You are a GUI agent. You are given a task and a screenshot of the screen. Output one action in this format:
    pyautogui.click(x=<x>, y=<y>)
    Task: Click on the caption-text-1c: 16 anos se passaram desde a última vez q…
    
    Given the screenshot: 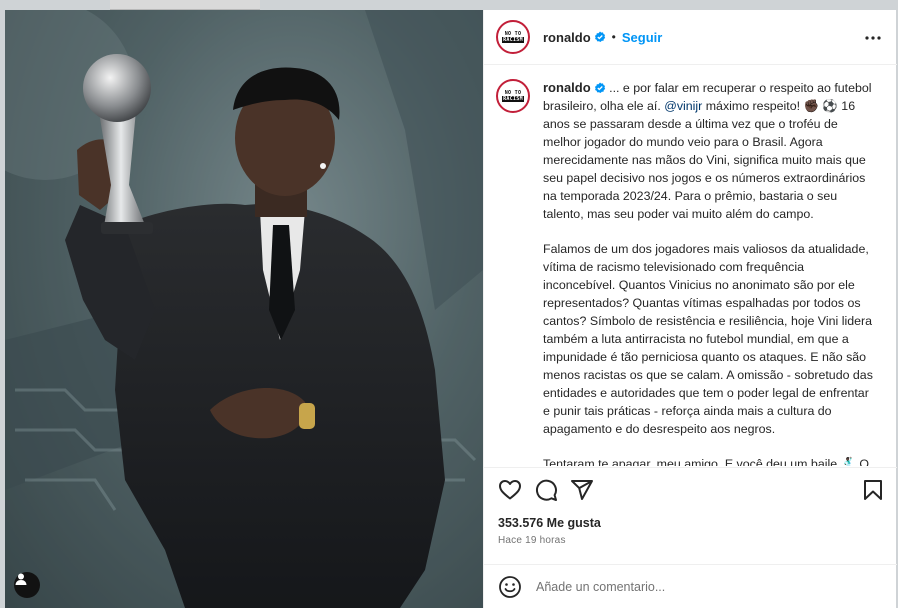 What is the action you would take?
    pyautogui.click(x=704, y=160)
    